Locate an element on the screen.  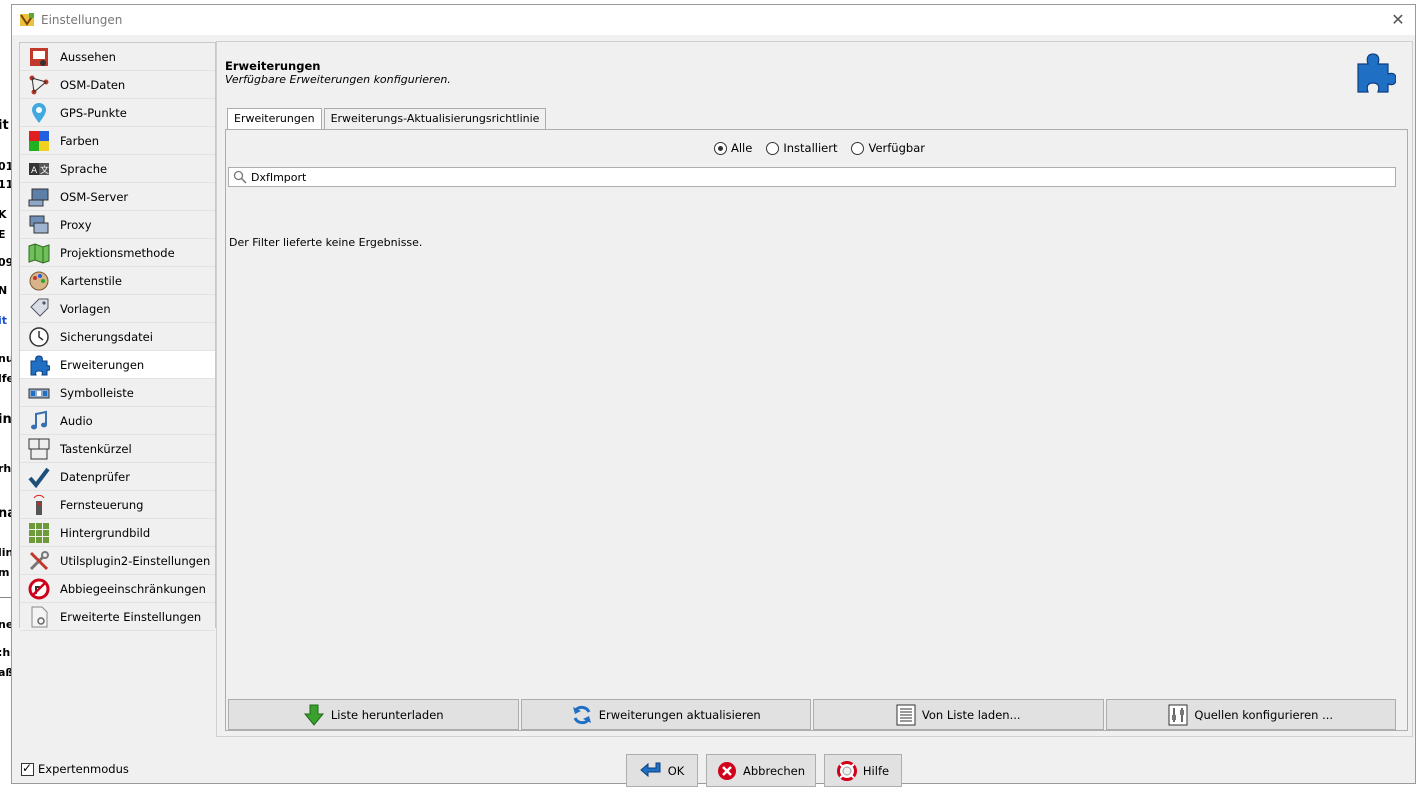
sidebar-item-label: Utilsplugin2-Einstellungen is located at coordinates (135, 560).